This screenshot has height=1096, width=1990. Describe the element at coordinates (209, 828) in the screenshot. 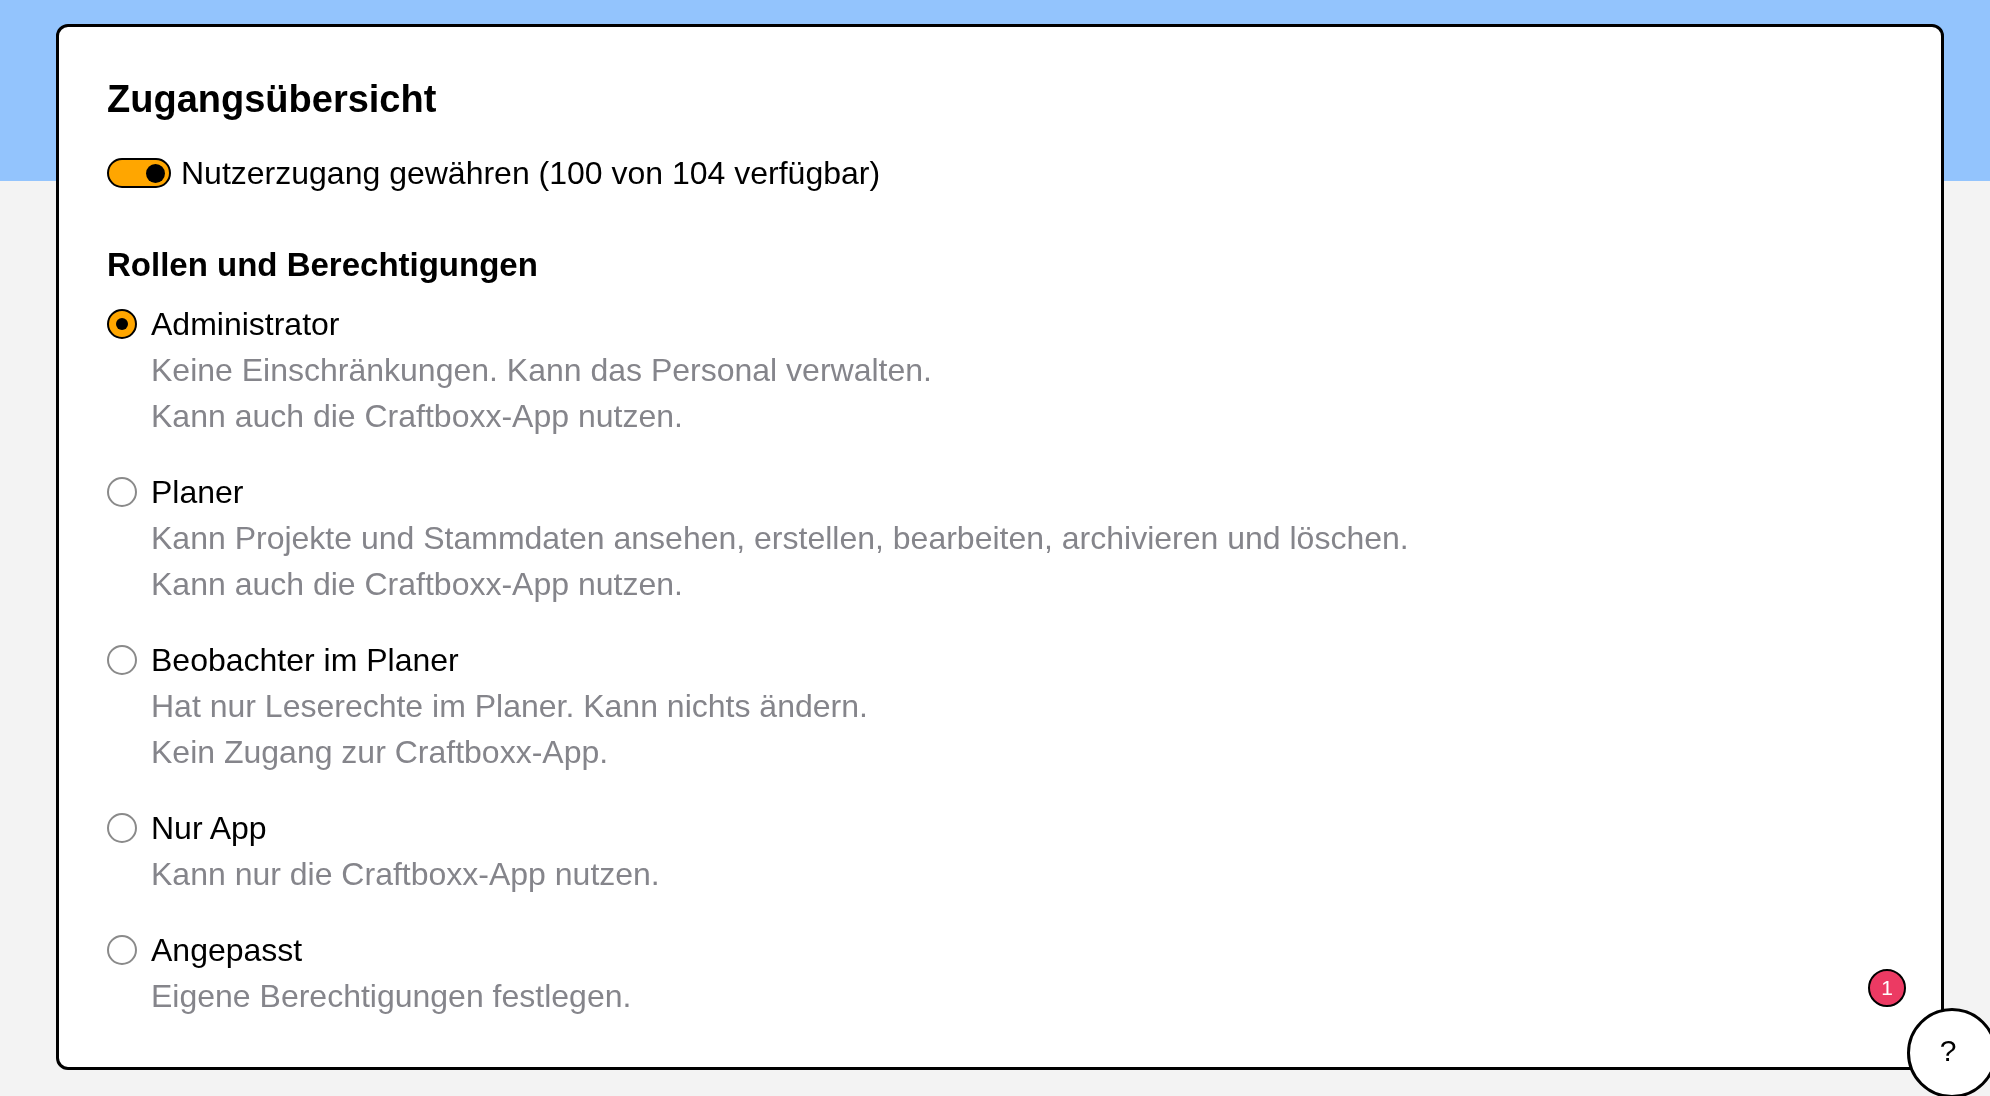

I see `role-label: Nur App` at that location.